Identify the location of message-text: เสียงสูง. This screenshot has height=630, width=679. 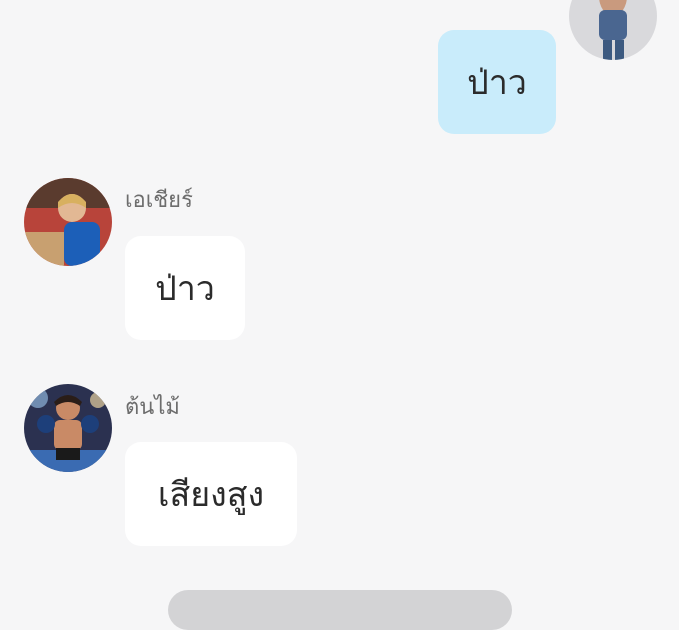
(211, 495).